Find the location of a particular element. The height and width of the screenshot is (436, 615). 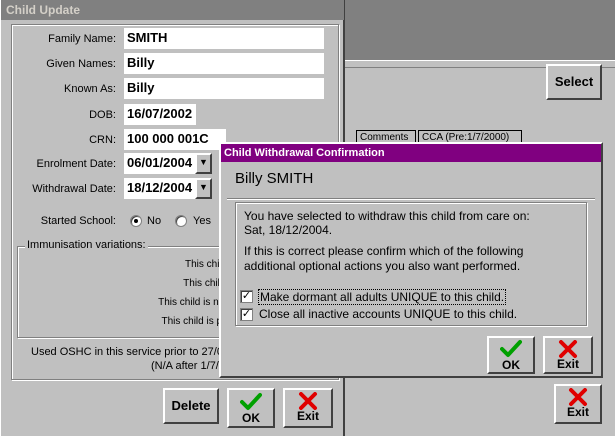

dialog-separator is located at coordinates (411, 199).